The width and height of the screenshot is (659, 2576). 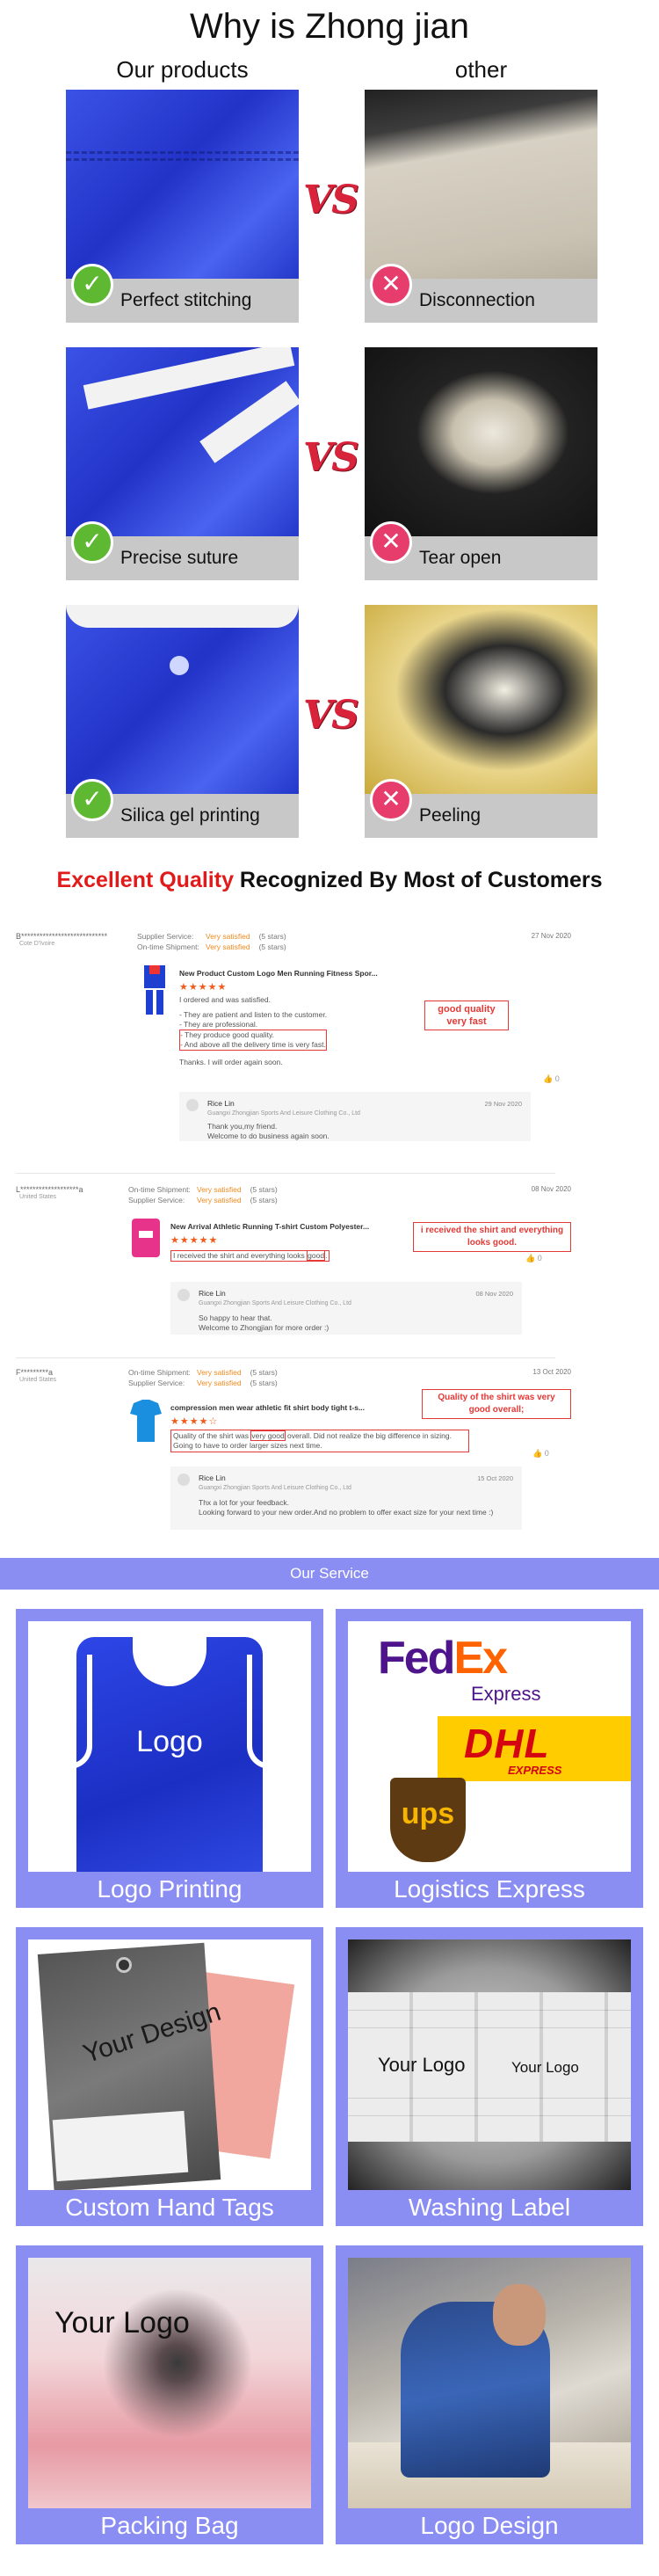 I want to click on other-stitching-photo: Disconnection ✕, so click(x=481, y=206).